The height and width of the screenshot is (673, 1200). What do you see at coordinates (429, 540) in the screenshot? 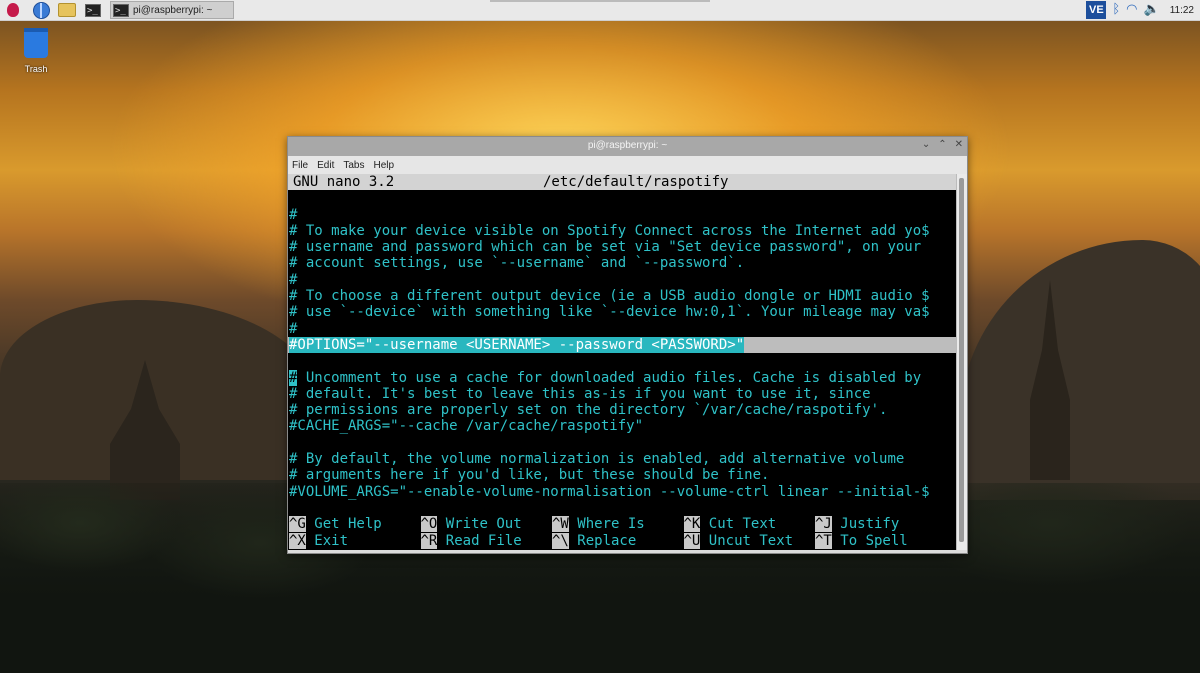
I see `shortcut-key: ^R` at bounding box center [429, 540].